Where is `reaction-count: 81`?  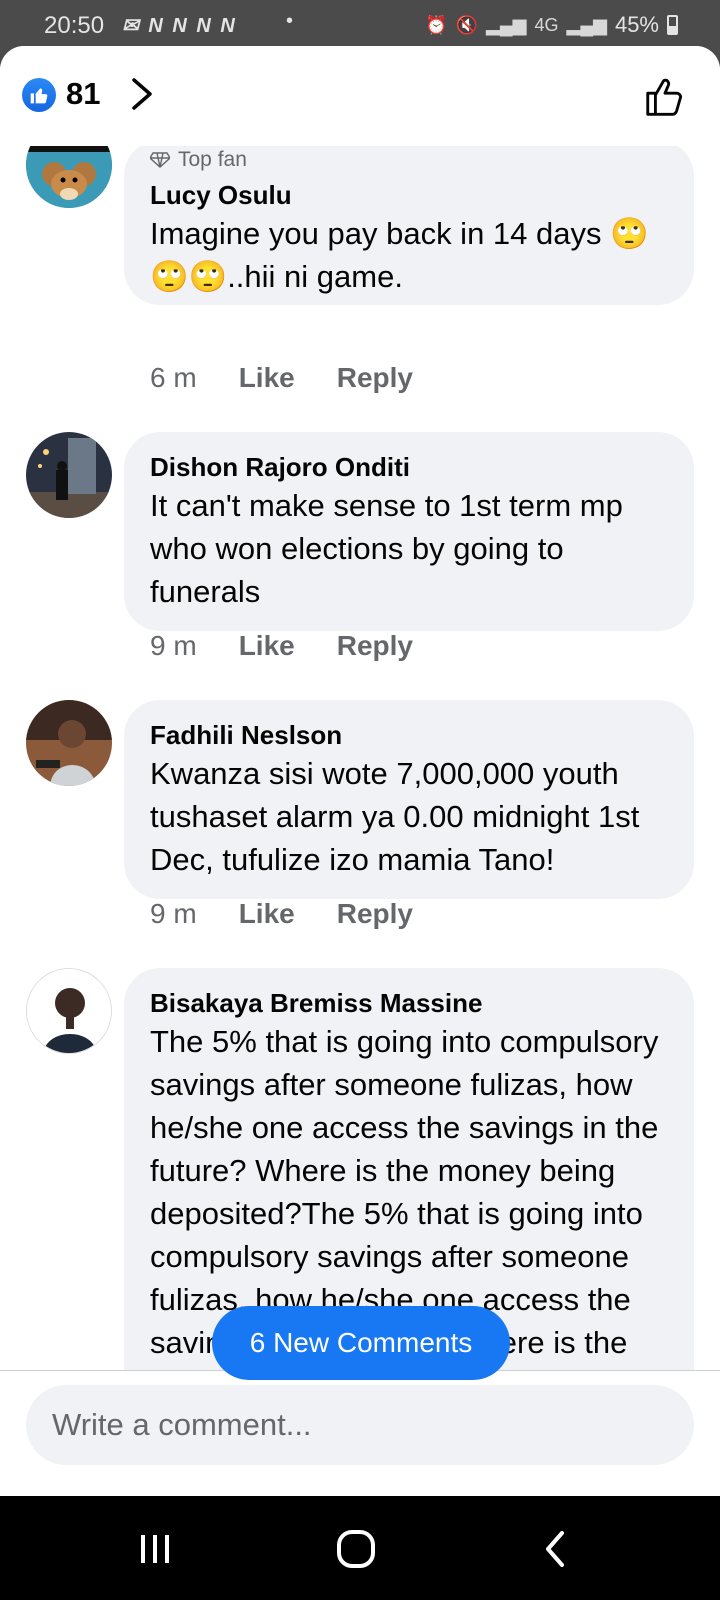 reaction-count: 81 is located at coordinates (83, 94).